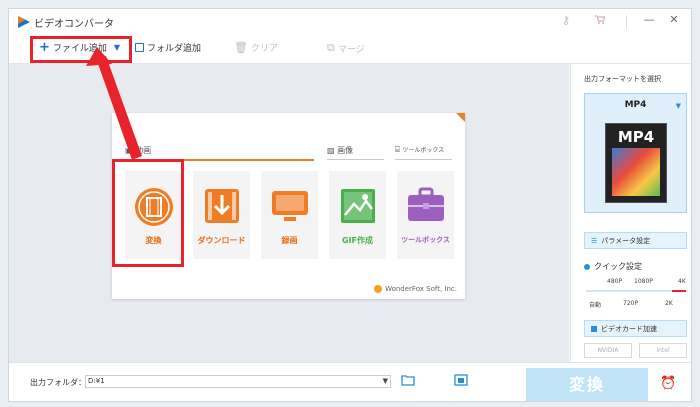 This screenshot has height=407, width=700. Describe the element at coordinates (357, 240) in the screenshot. I see `tile-gif-label: GIF作成` at that location.